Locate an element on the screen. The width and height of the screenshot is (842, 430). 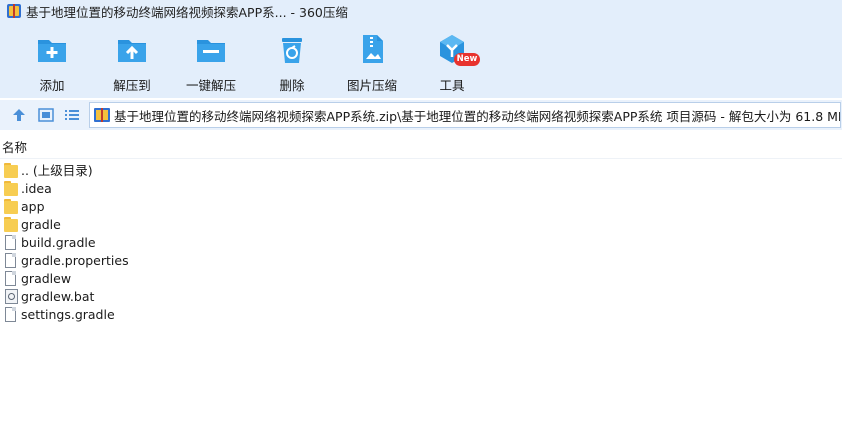
tools-button: 工具 is located at coordinates (452, 60).